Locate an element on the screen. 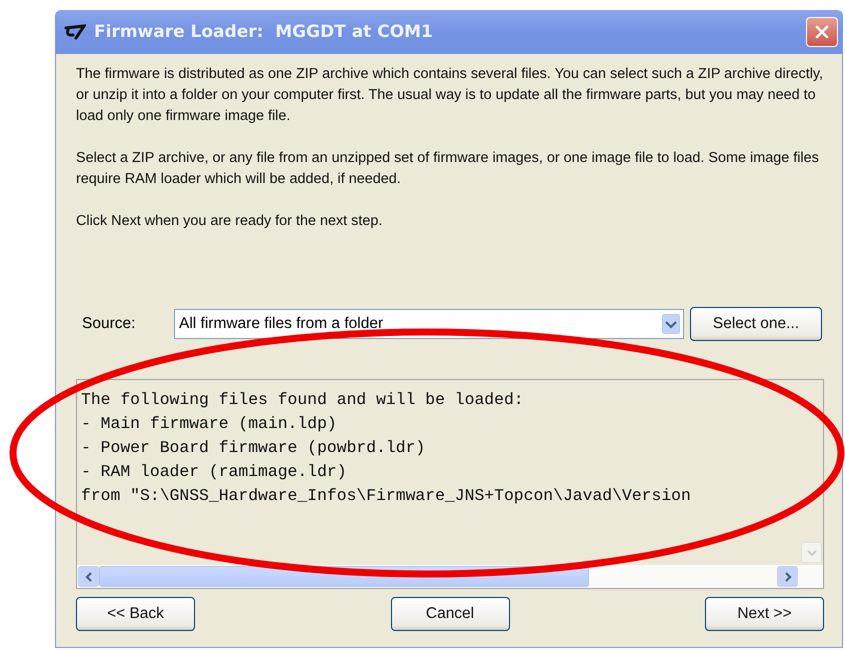 This screenshot has height=650, width=845. instruction-text: The firmware is distributed as one ZIP archive which contains several files. You can select such a ZIP archive directly, or unzip it into a folder on your computer first. The usual way is to update all the firmware parts, but you may need to load only one firmware image file. is located at coordinates (450, 95).